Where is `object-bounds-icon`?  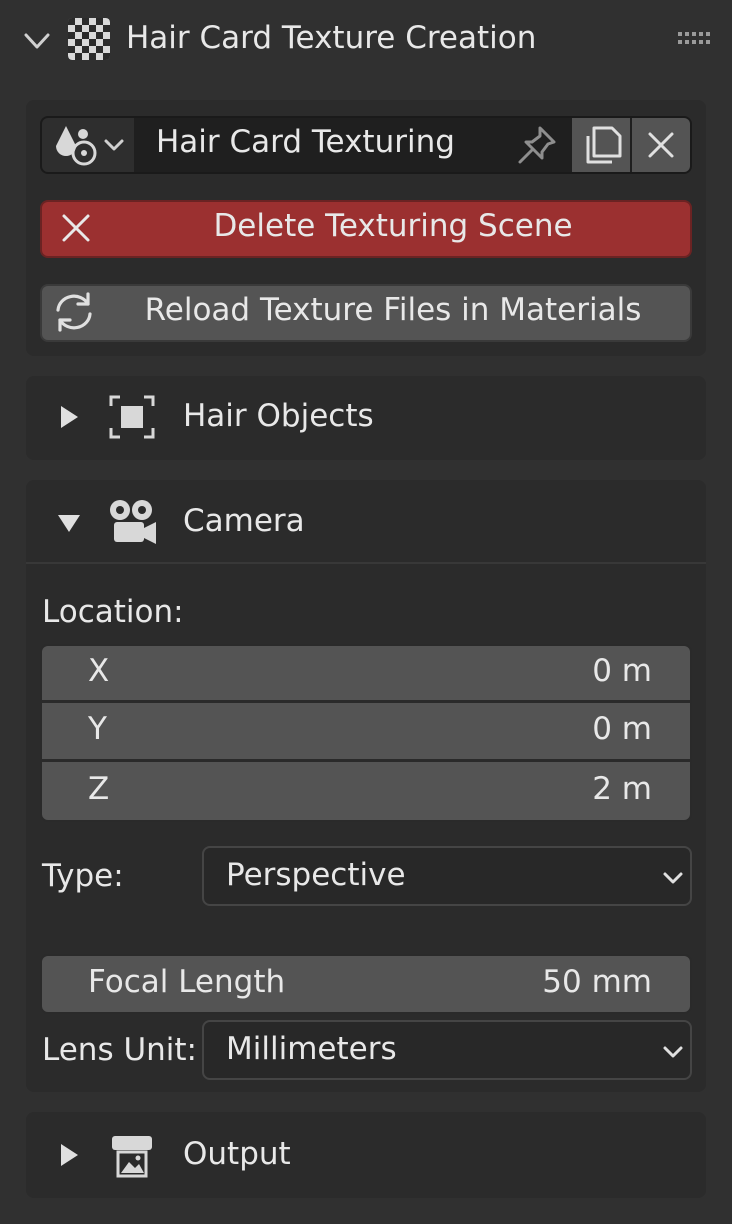
object-bounds-icon is located at coordinates (132, 417).